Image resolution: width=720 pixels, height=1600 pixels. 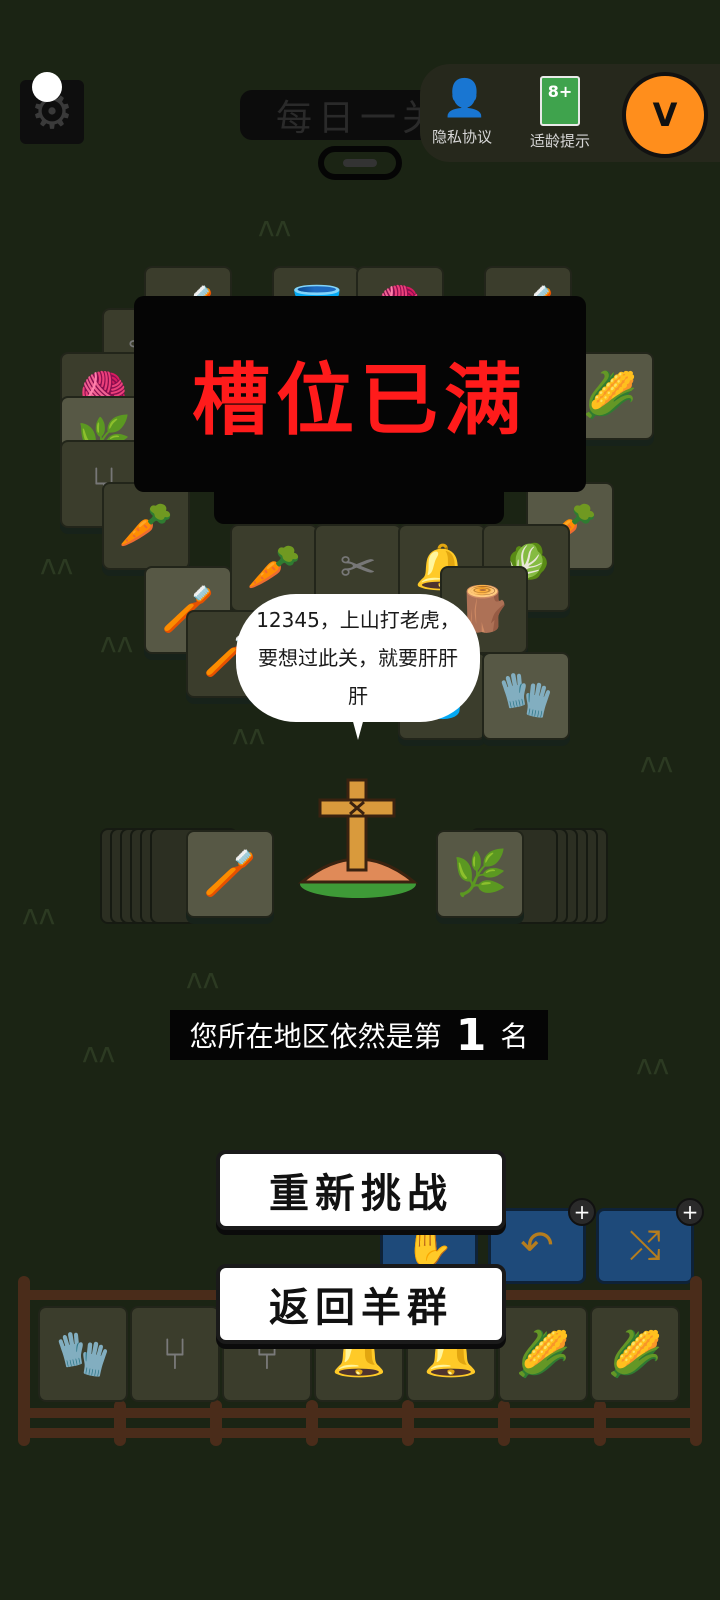 I want to click on undo-icon: ↶, so click(x=537, y=1246).